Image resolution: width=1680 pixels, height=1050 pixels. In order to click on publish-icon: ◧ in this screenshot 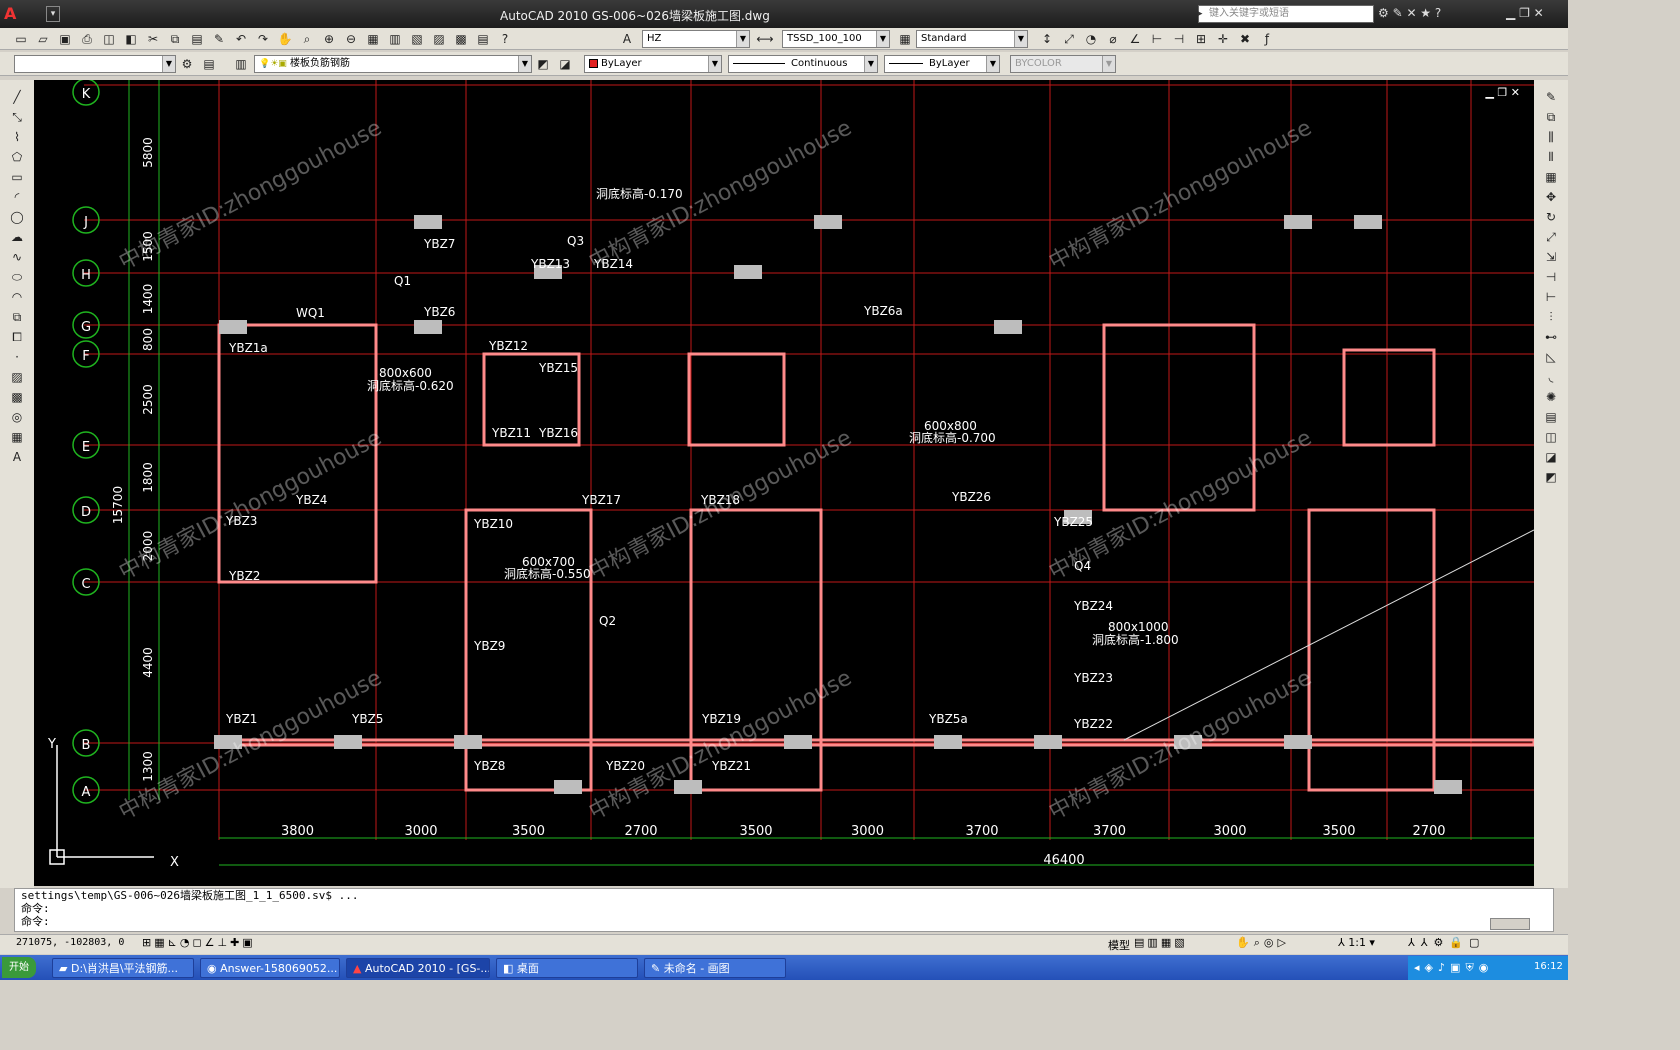, I will do `click(131, 39)`.